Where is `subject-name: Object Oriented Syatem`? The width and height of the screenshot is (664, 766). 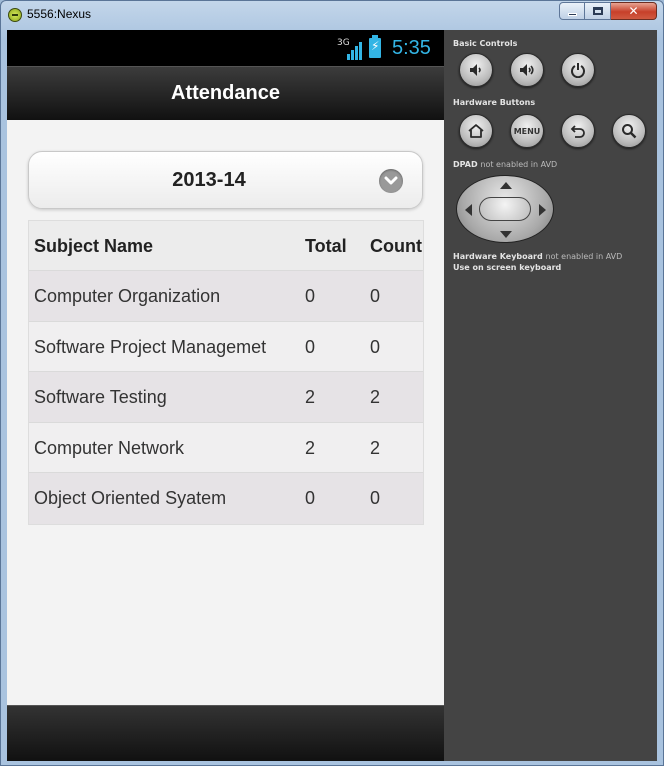
subject-name: Object Oriented Syatem is located at coordinates (130, 498).